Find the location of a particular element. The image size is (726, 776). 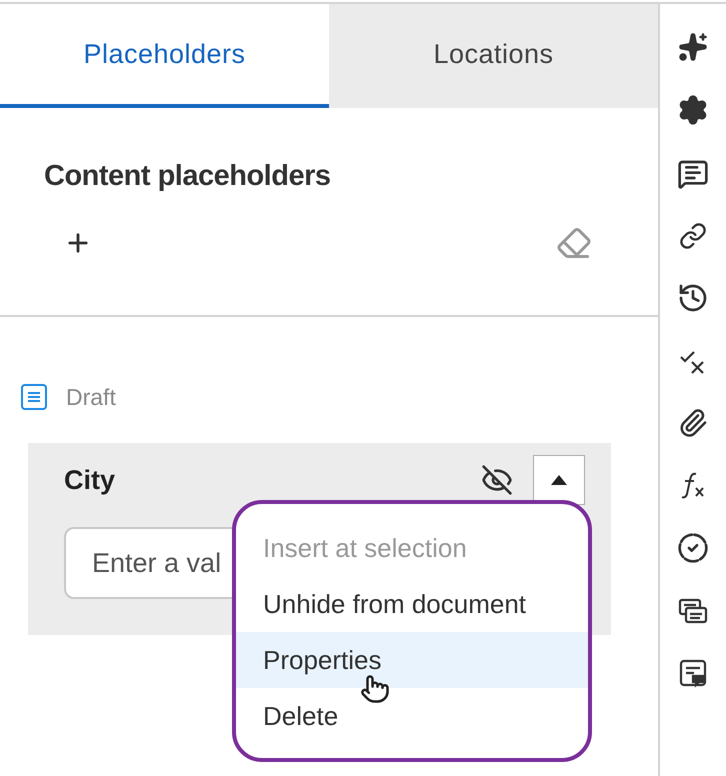

comment-document-icon is located at coordinates (693, 673).